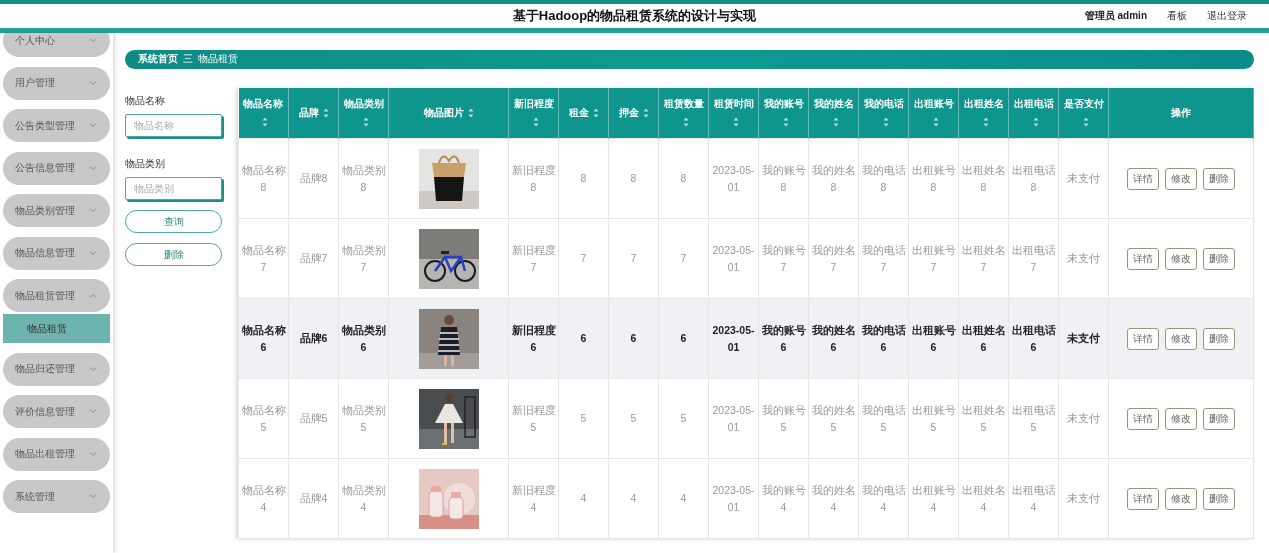 Image resolution: width=1269 pixels, height=553 pixels. What do you see at coordinates (783, 498) in the screenshot?
I see `table-cell: 我的账号4` at bounding box center [783, 498].